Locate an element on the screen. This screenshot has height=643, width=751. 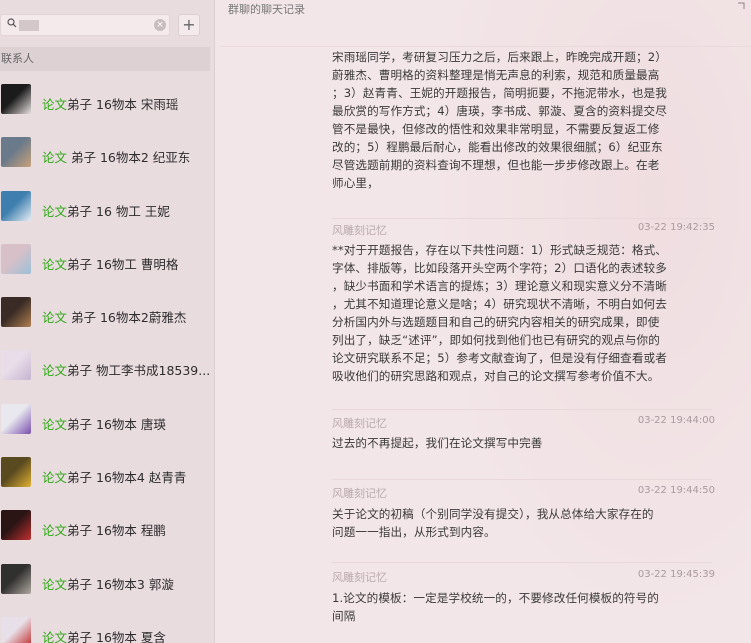
contact-item: 论文弟子 16物本4 赵青青 is located at coordinates (107, 473).